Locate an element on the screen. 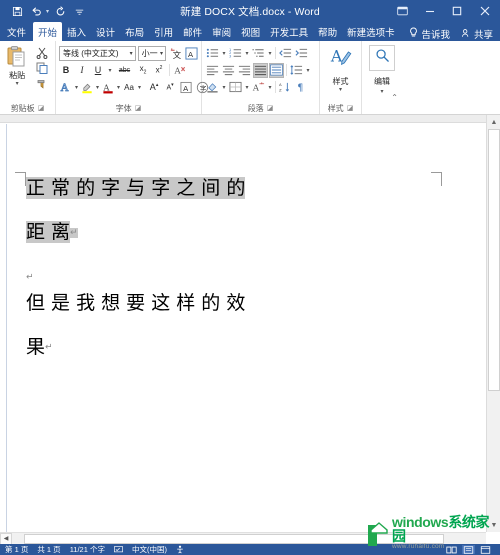 Image resolution: width=500 pixels, height=555 pixels. tab-layout: 布局 is located at coordinates (134, 31).